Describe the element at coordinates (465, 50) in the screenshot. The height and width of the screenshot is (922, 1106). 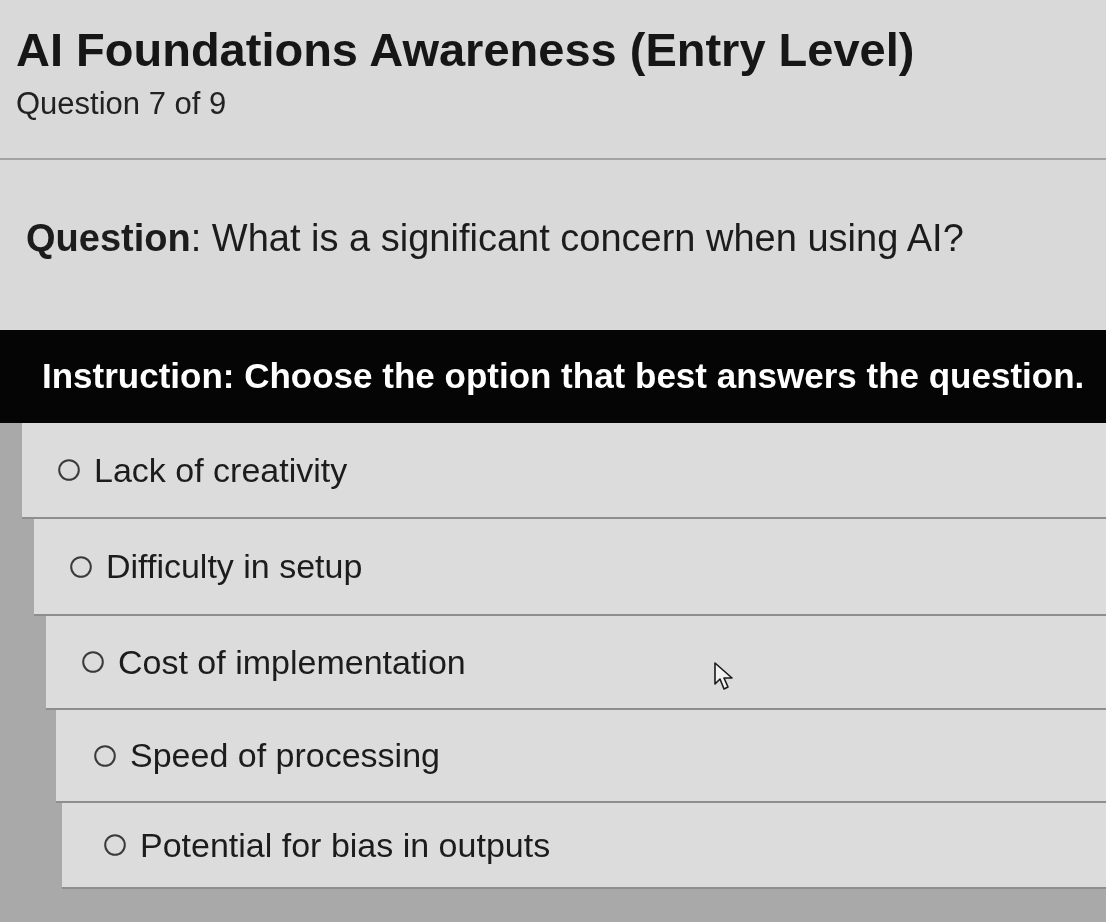
I see `quiz-title: AI Foundations Awareness (Entry Level)` at that location.